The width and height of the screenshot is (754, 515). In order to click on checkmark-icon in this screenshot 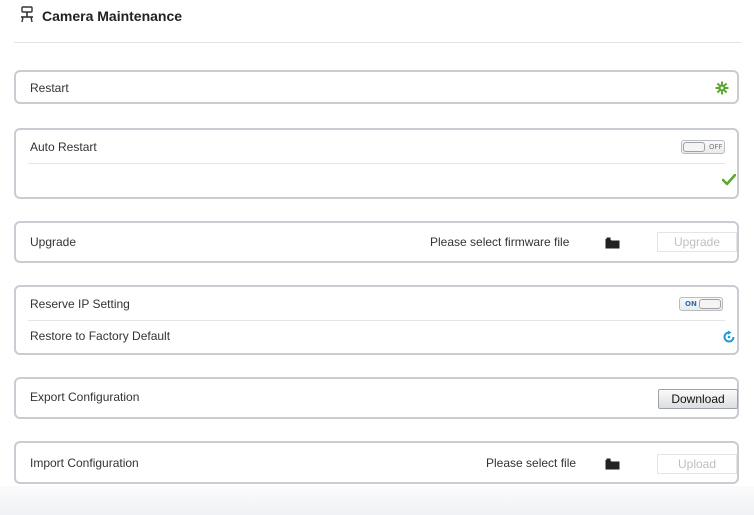, I will do `click(729, 180)`.